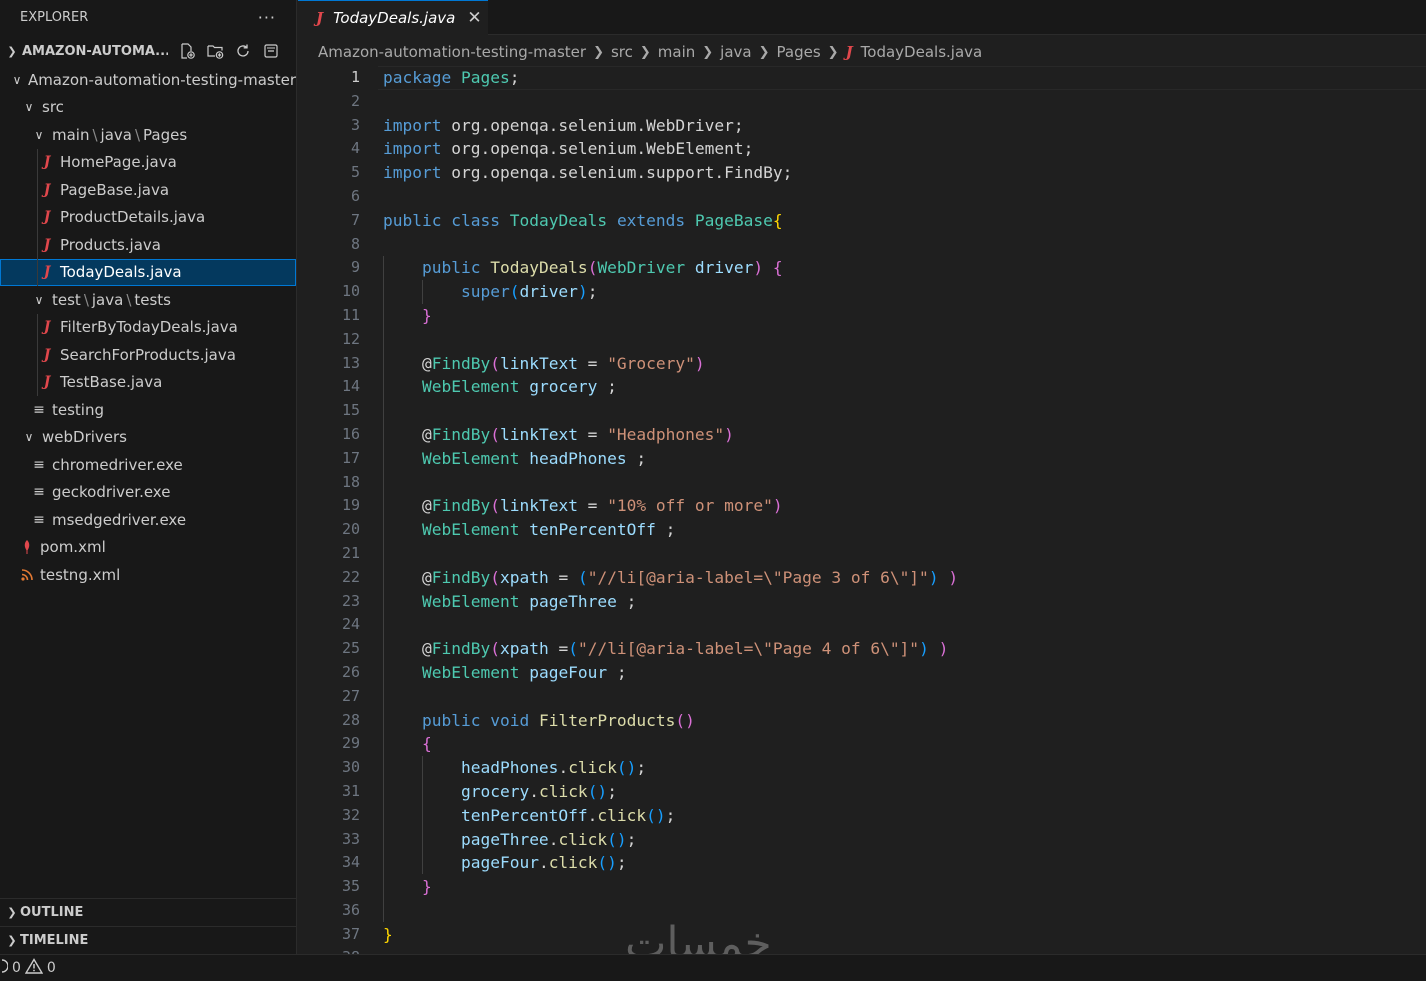 The image size is (1426, 981). I want to click on tree-file-testing: ≡ testing, so click(148, 410).